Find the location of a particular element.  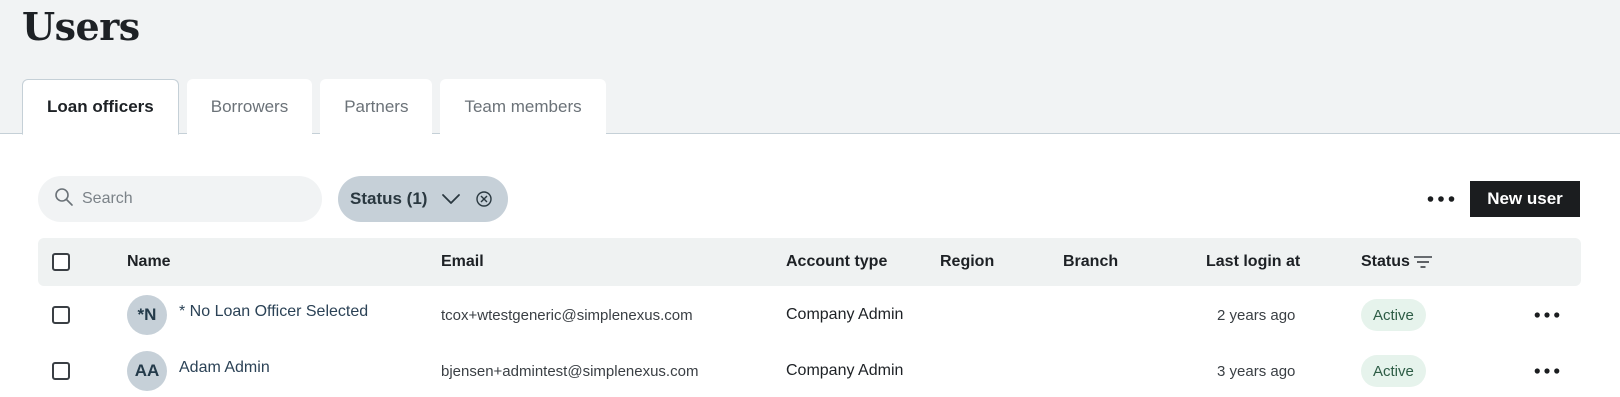

column-header-branch: Branch is located at coordinates (1090, 262).